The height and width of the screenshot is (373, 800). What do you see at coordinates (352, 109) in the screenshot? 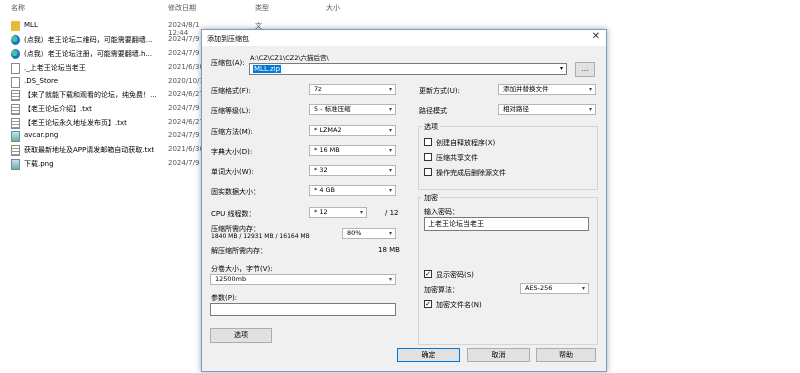
I see `level-select: 5 - 标准压缩 ▾` at bounding box center [352, 109].